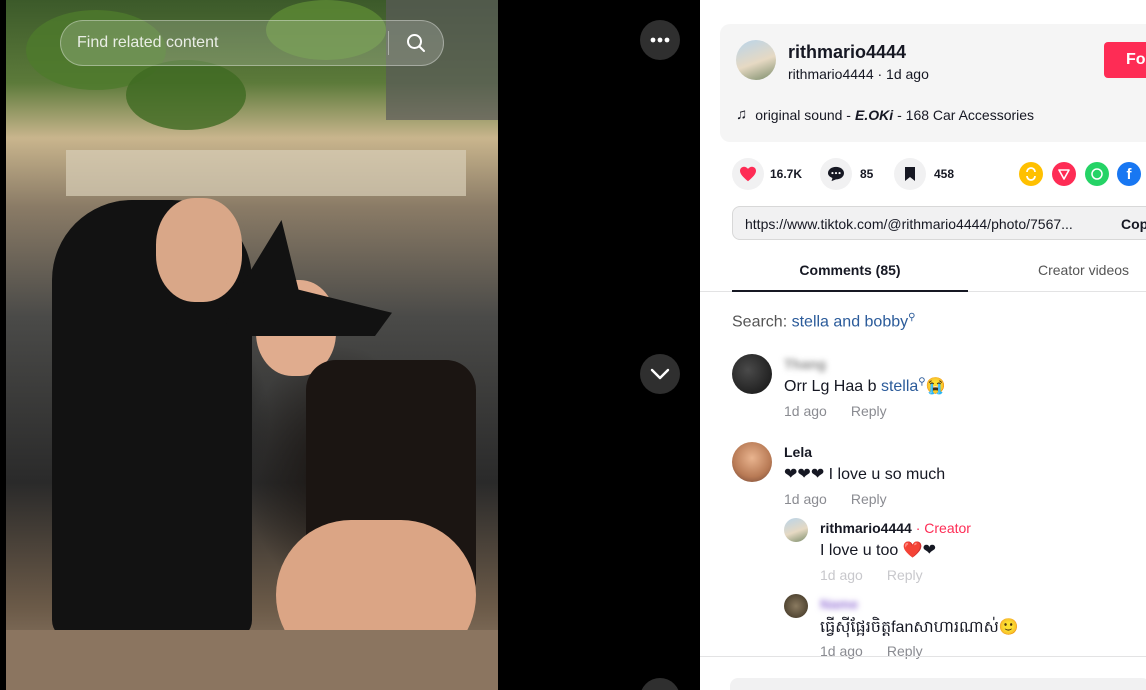 The width and height of the screenshot is (1146, 690). I want to click on comment-count: 85, so click(867, 174).